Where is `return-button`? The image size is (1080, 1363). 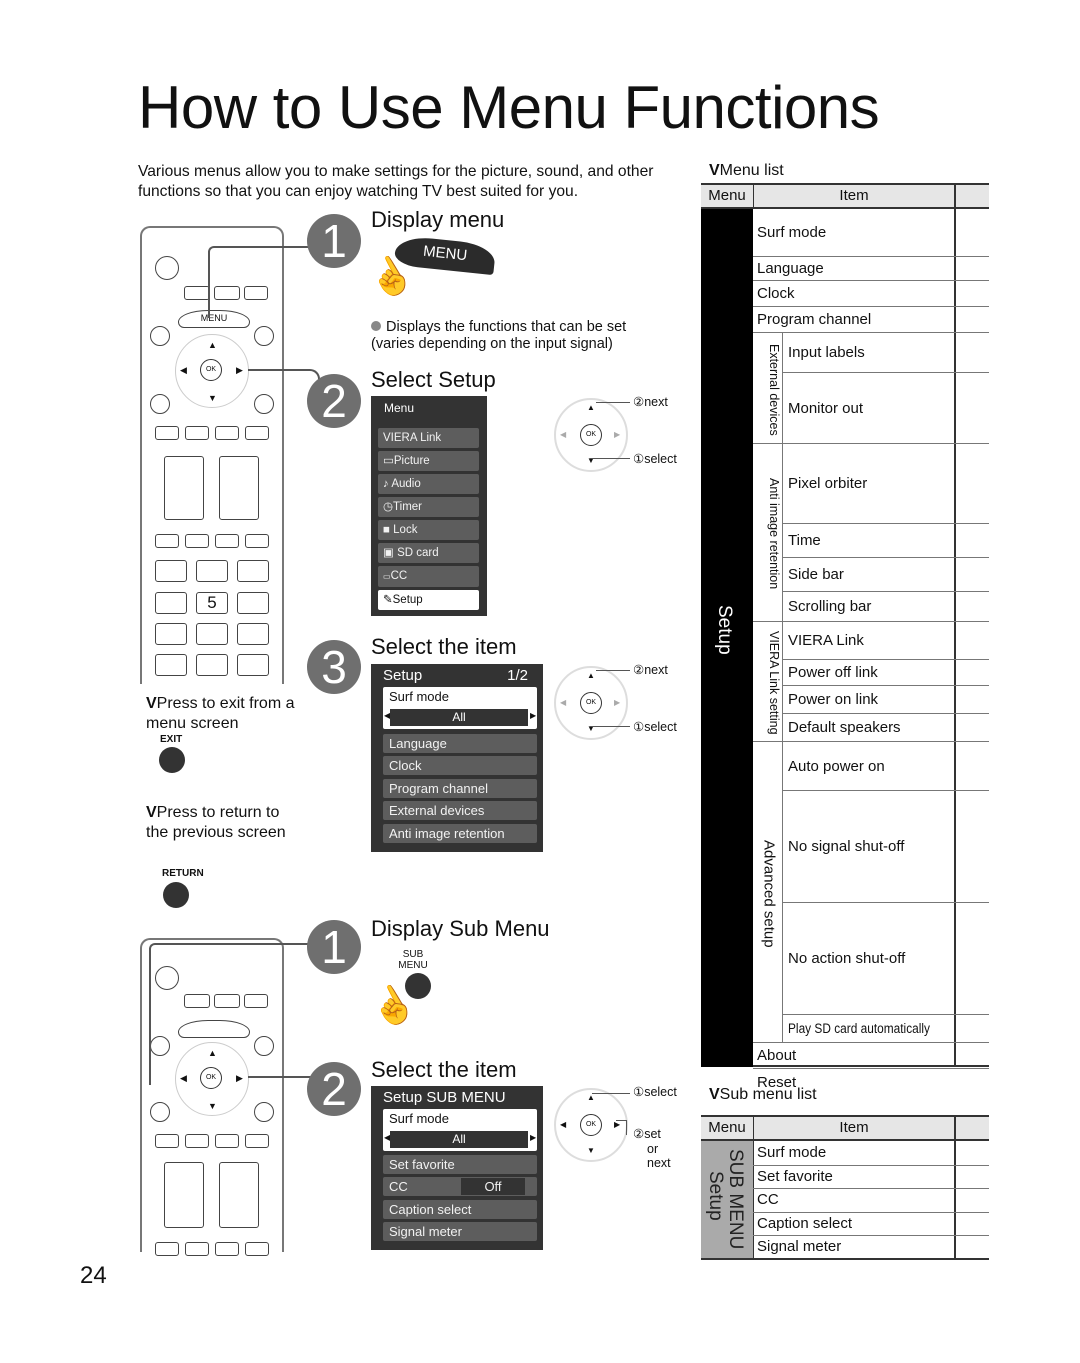 return-button is located at coordinates (176, 895).